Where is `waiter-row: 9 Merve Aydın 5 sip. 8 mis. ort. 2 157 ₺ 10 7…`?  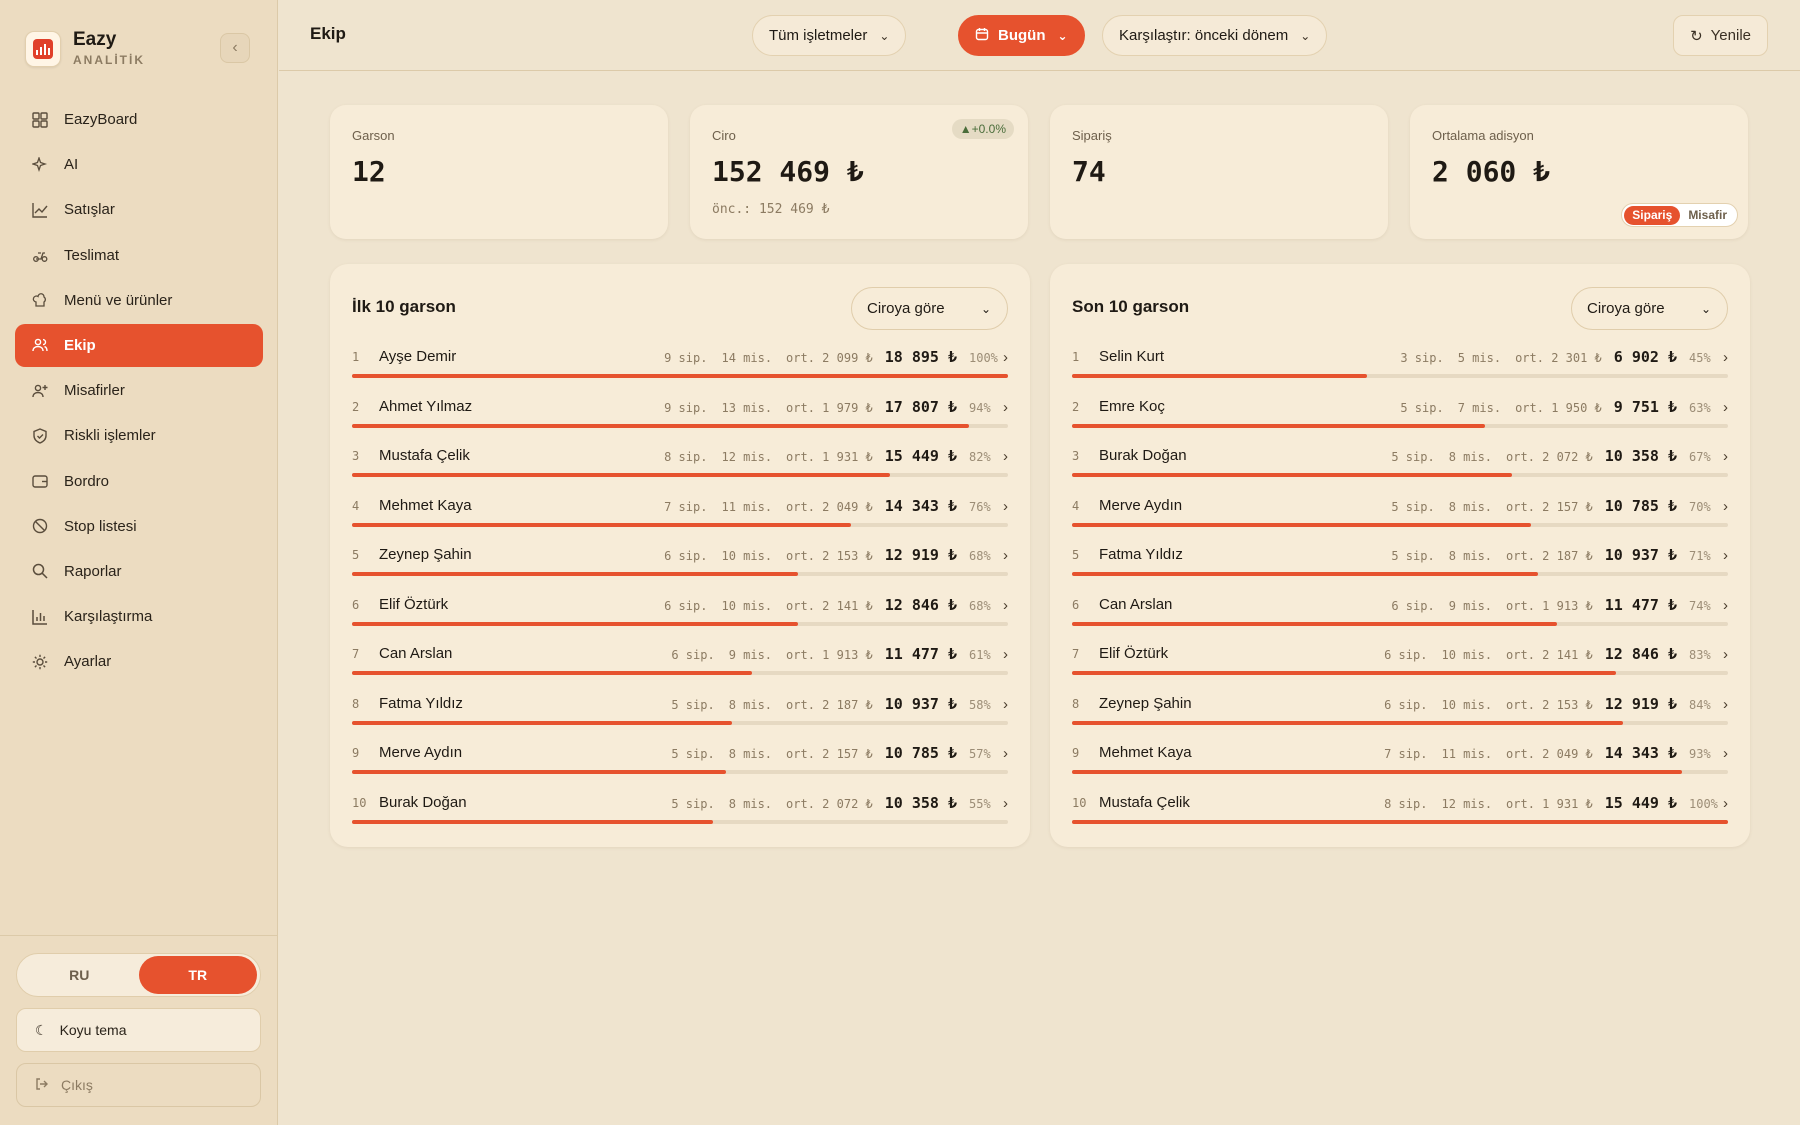 waiter-row: 9 Merve Aydın 5 sip. 8 mis. ort. 2 157 ₺ 10 7… is located at coordinates (680, 750).